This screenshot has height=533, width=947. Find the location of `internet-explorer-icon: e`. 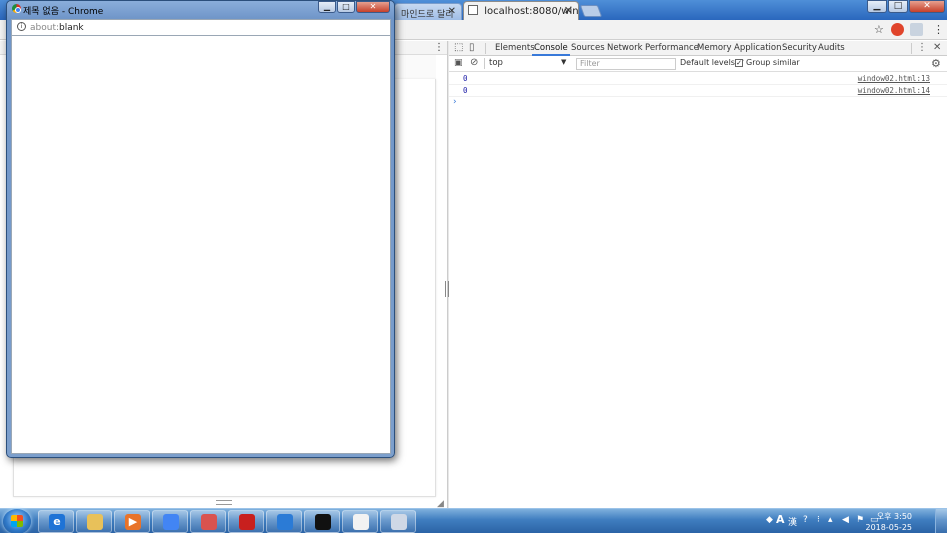

internet-explorer-icon: e is located at coordinates (57, 522).